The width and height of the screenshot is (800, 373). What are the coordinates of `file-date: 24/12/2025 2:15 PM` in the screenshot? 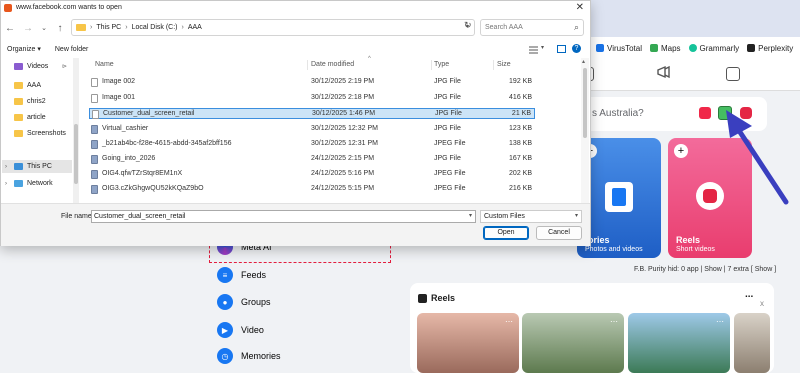 It's located at (343, 158).